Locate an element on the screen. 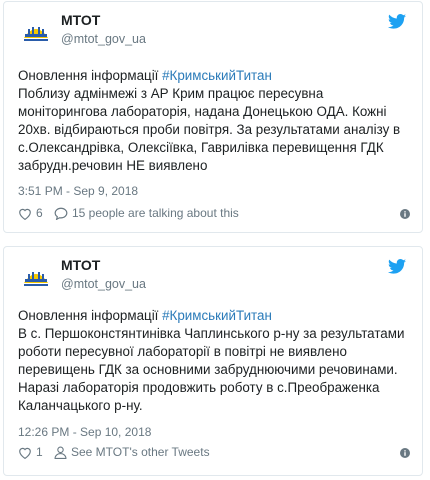  like-action: 6 is located at coordinates (30, 213).